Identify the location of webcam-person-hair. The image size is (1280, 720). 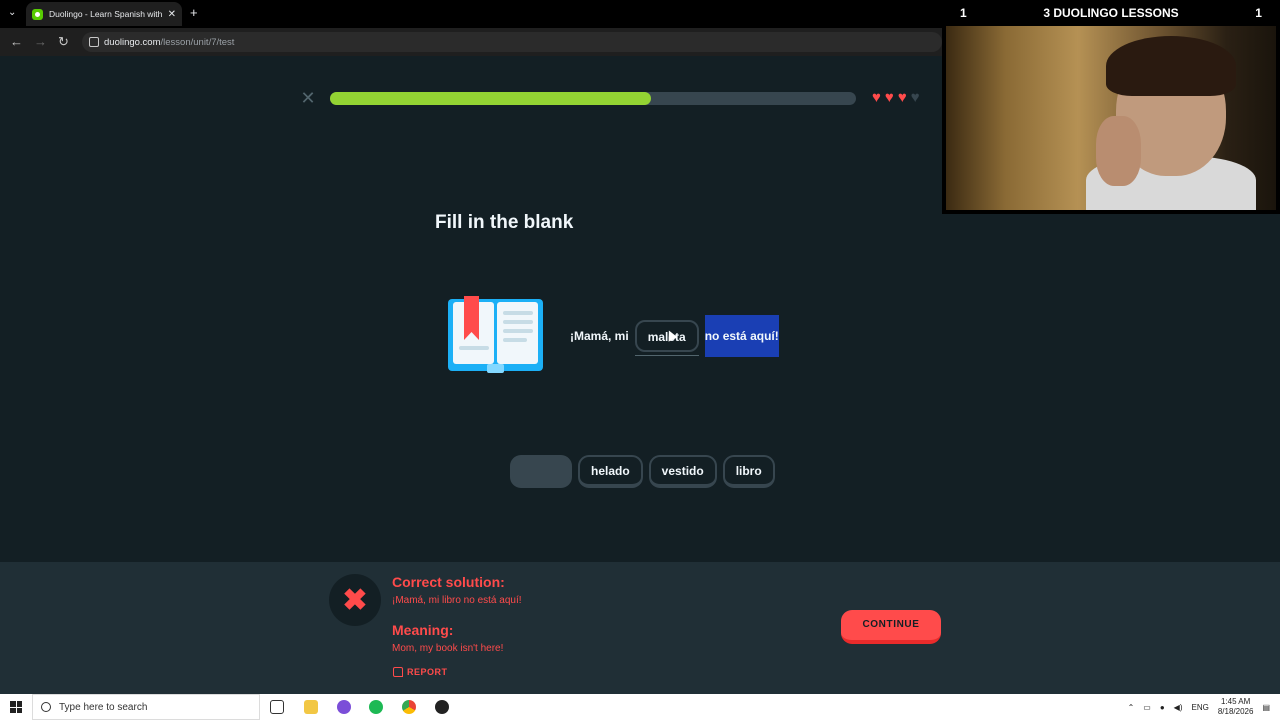
(1171, 66).